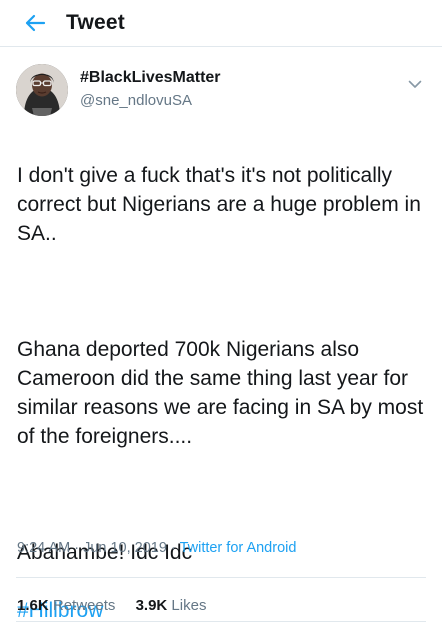 The height and width of the screenshot is (623, 442). Describe the element at coordinates (136, 100) in the screenshot. I see `author-handle: @sne_ndlovuSA` at that location.